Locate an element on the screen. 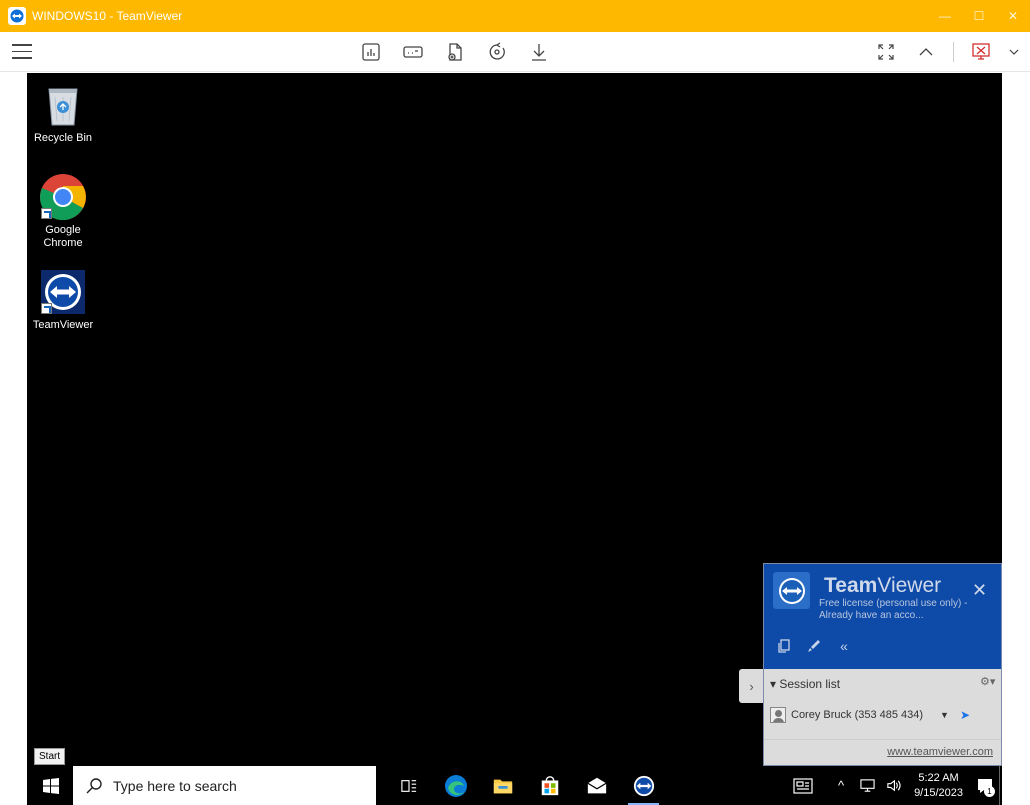 Image resolution: width=1030 pixels, height=805 pixels. toolbar-separator is located at coordinates (953, 52).